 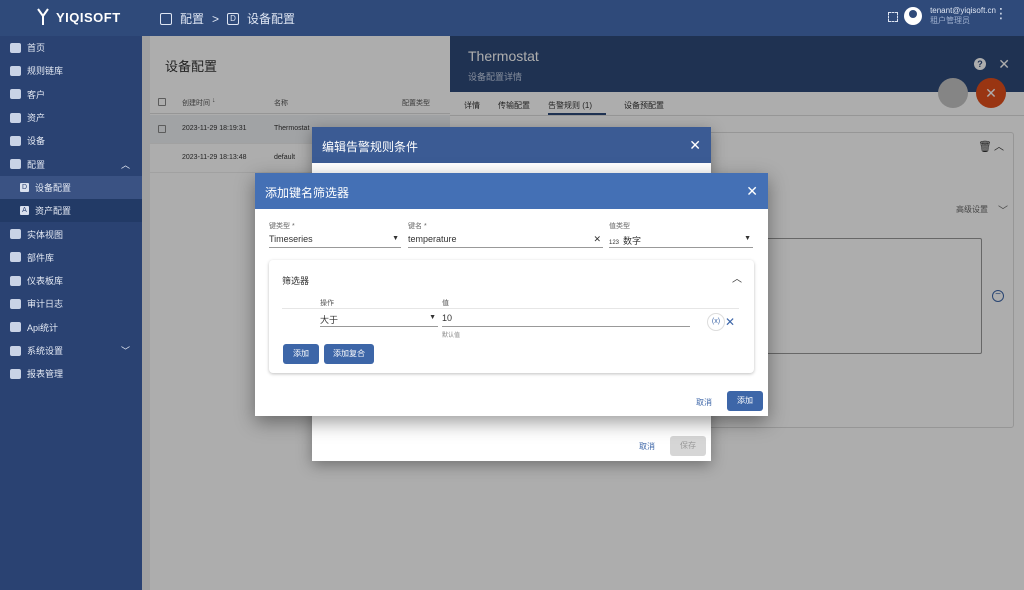 I want to click on sidebar-item-label: 部件库, so click(x=41, y=257).